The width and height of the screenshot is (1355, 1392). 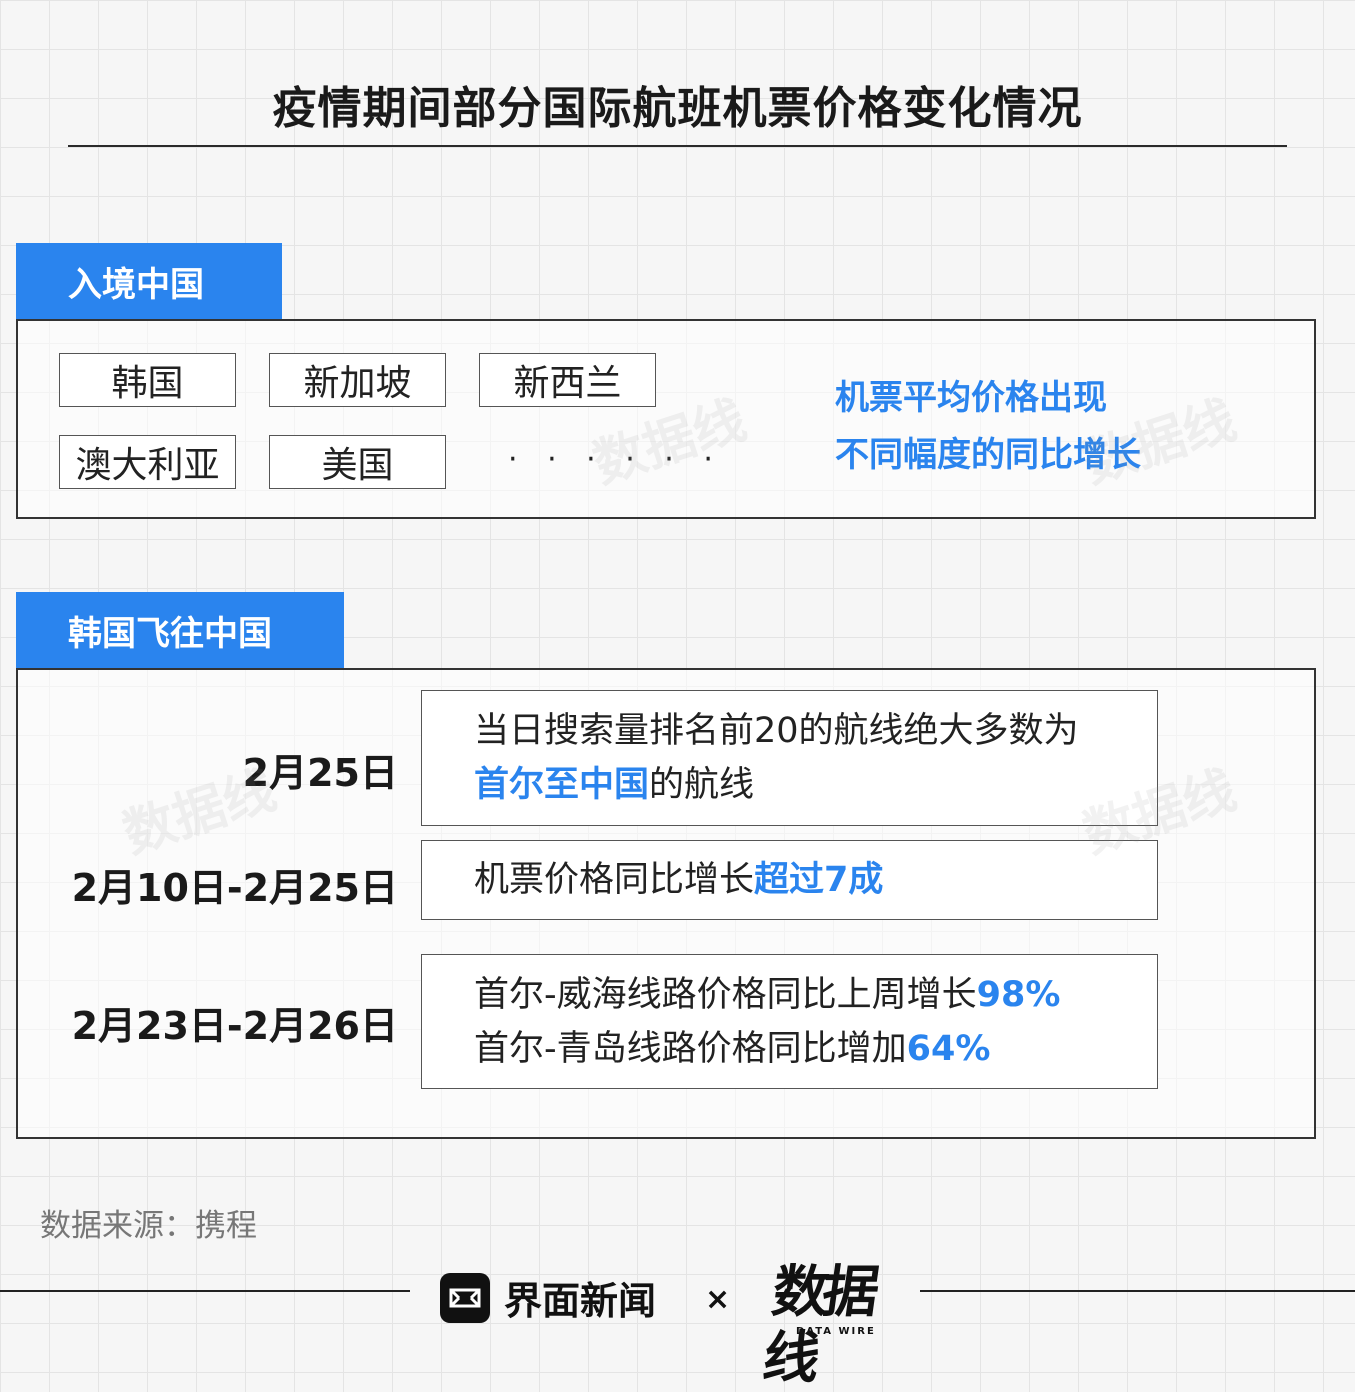 I want to click on info-box: 机票价格同比增长超过7成, so click(x=789, y=880).